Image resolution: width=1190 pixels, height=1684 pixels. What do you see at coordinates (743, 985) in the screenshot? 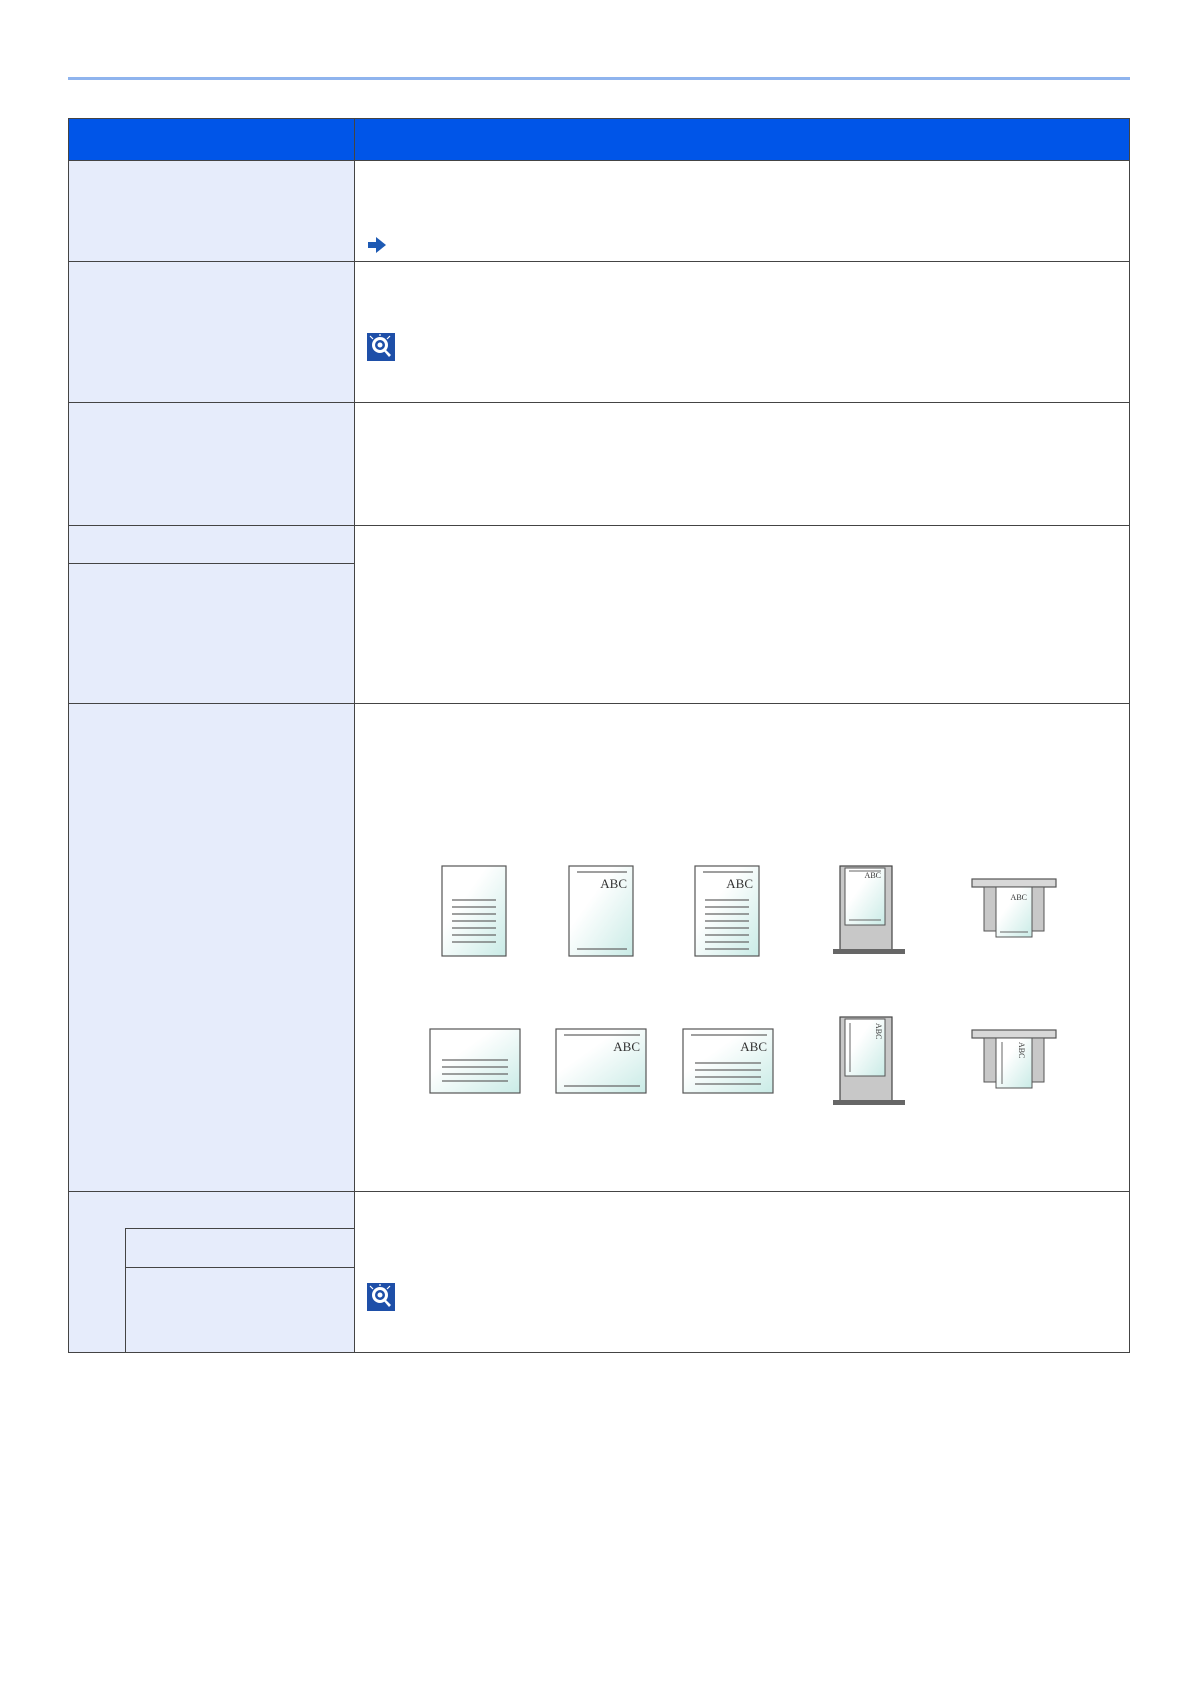
I see `orientation-figure: ABC ABC ABC ABC ABC ABC ABC ABC` at bounding box center [743, 985].